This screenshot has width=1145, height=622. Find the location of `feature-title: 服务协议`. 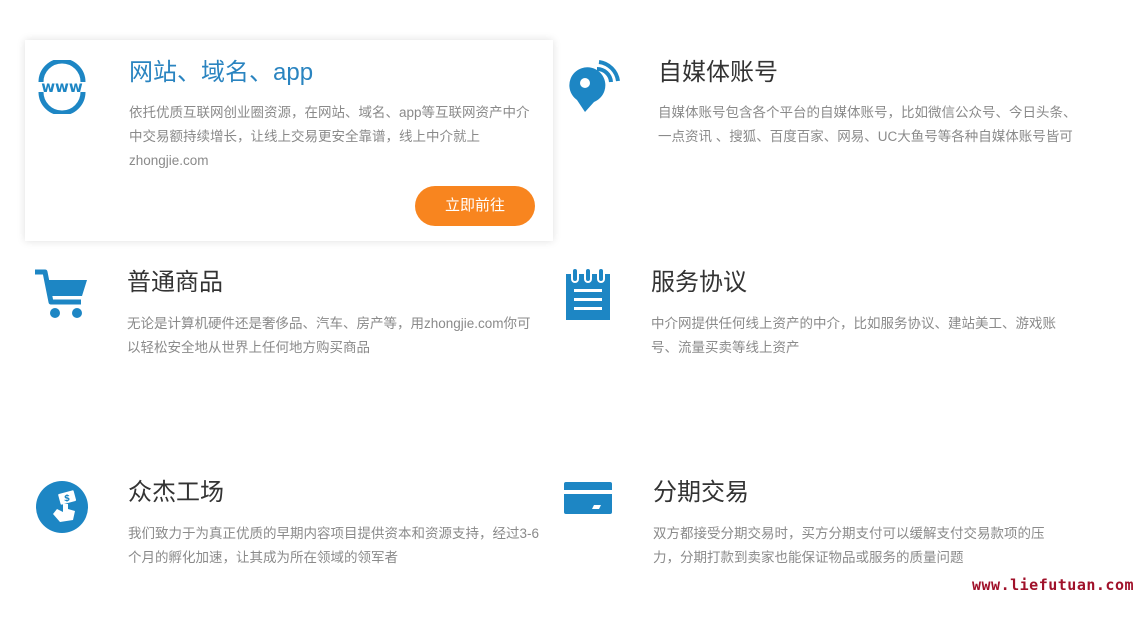

feature-title: 服务协议 is located at coordinates (699, 282).